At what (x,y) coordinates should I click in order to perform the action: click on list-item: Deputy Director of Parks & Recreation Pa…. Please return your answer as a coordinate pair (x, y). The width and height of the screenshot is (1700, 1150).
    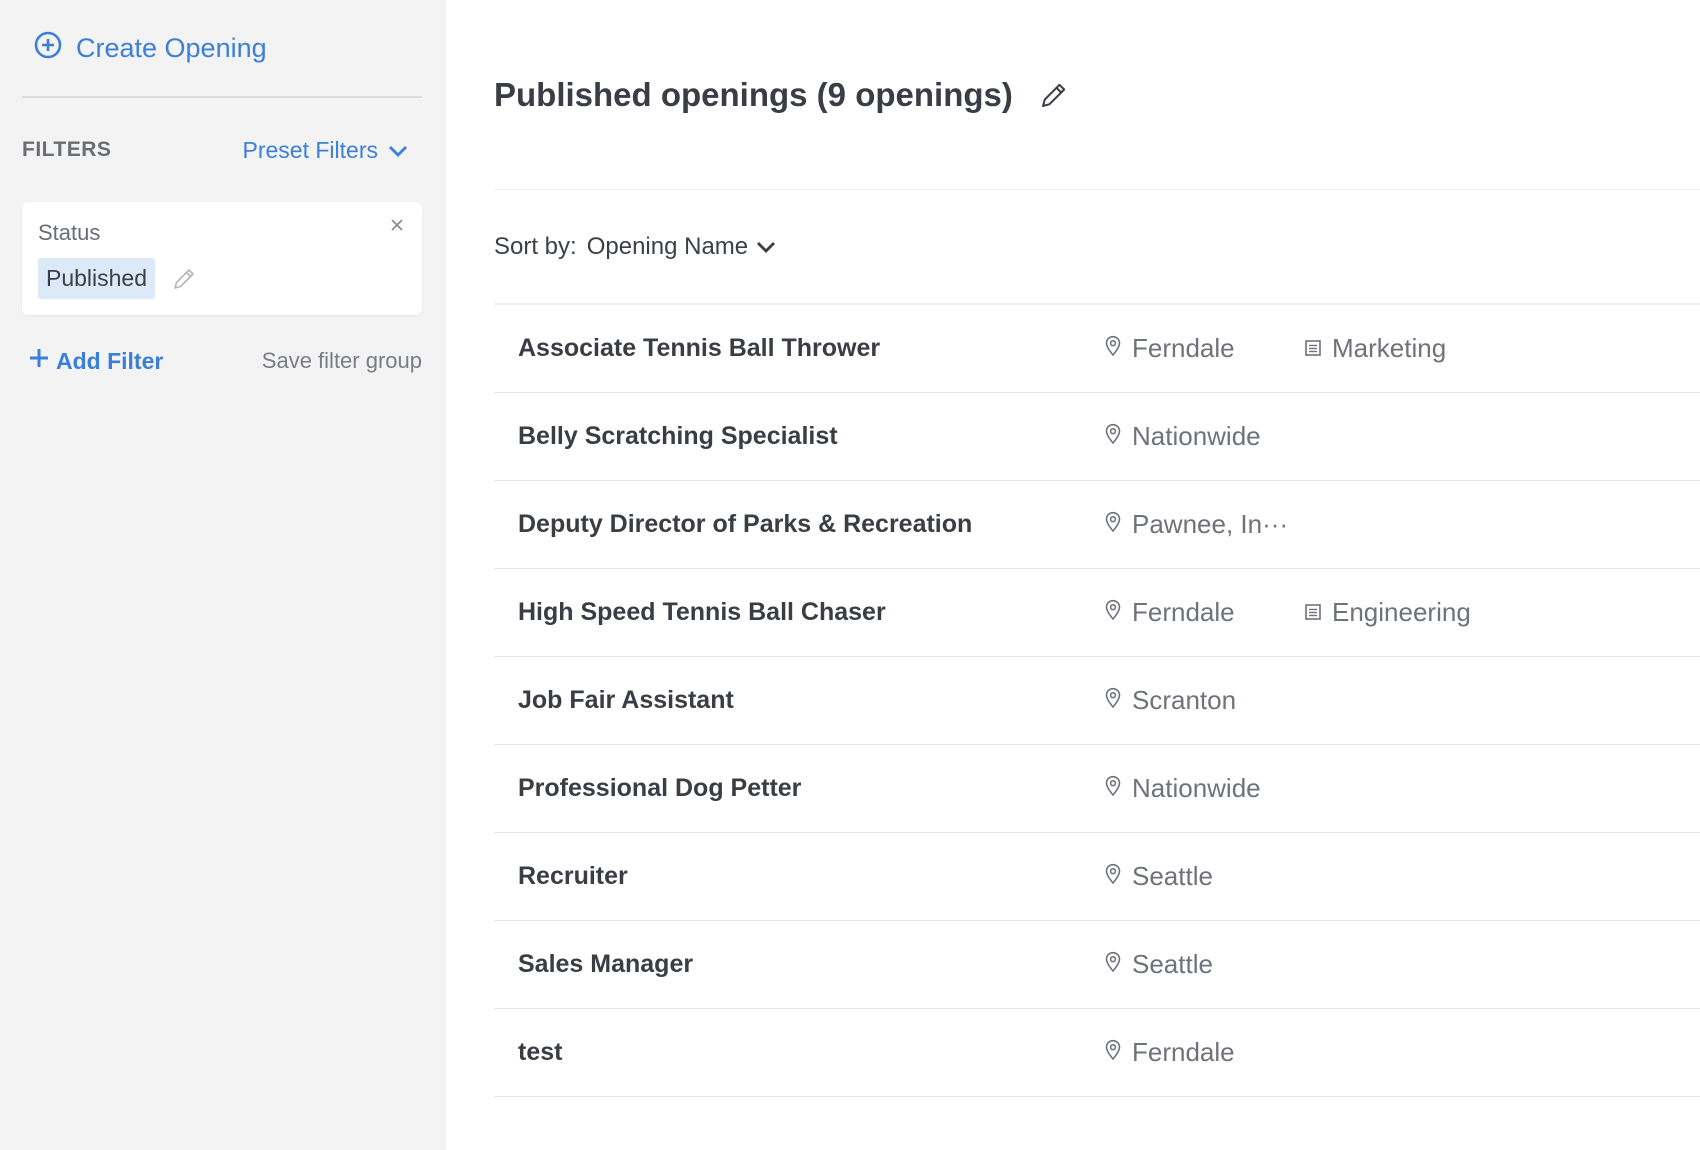
    Looking at the image, I should click on (1097, 525).